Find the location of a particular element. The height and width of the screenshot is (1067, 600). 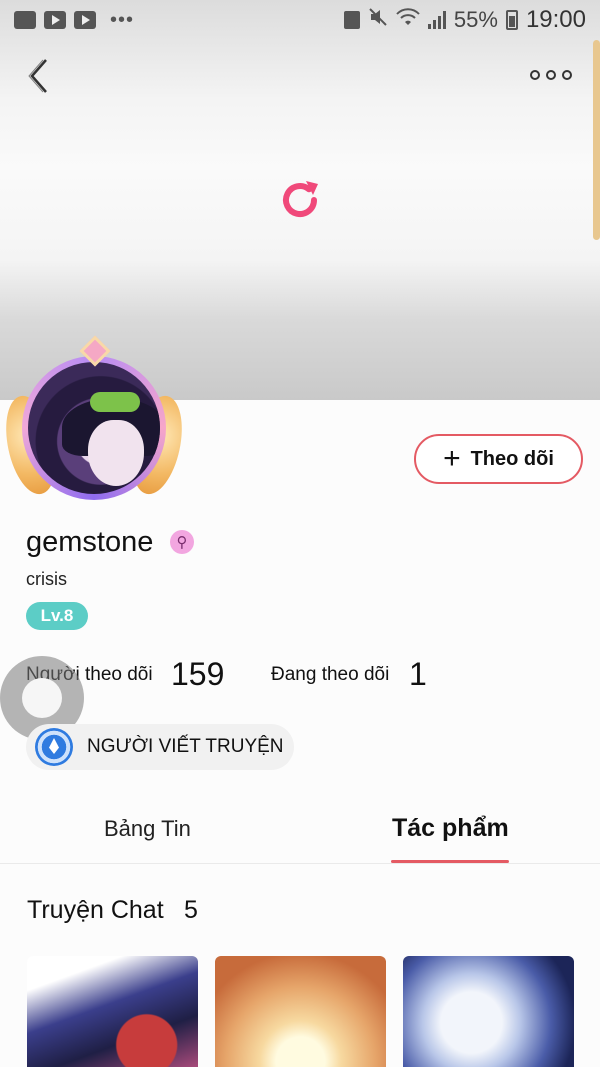

pen-nib-icon is located at coordinates (54, 747).